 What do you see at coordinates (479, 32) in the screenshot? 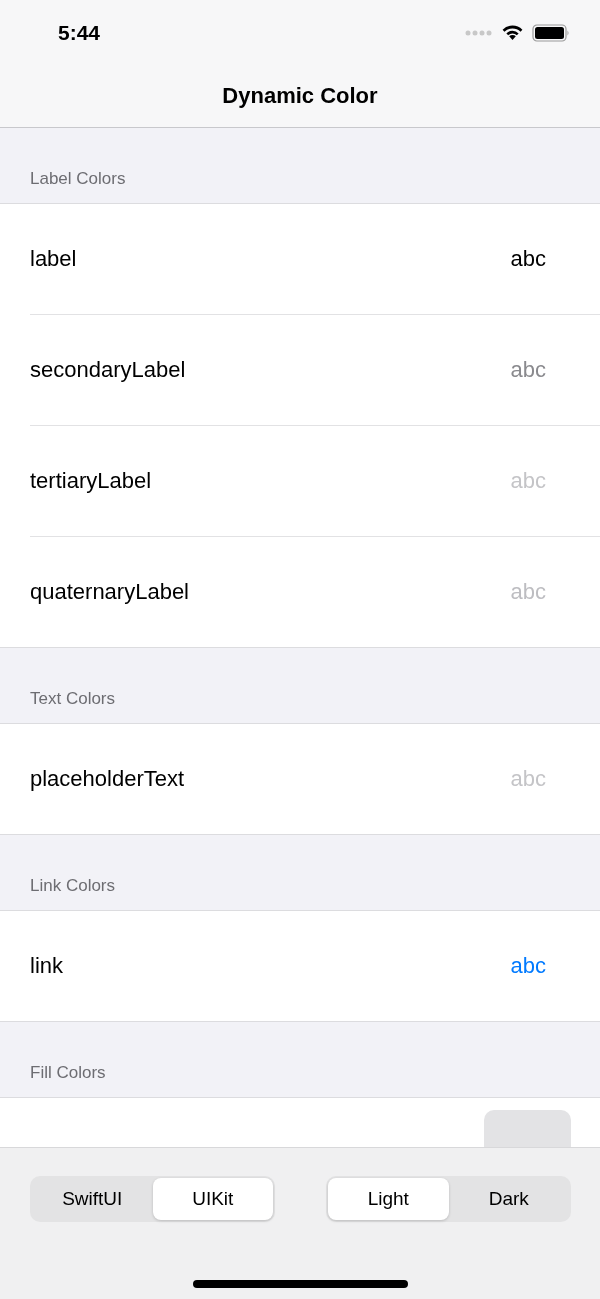
I see `signal-icon` at bounding box center [479, 32].